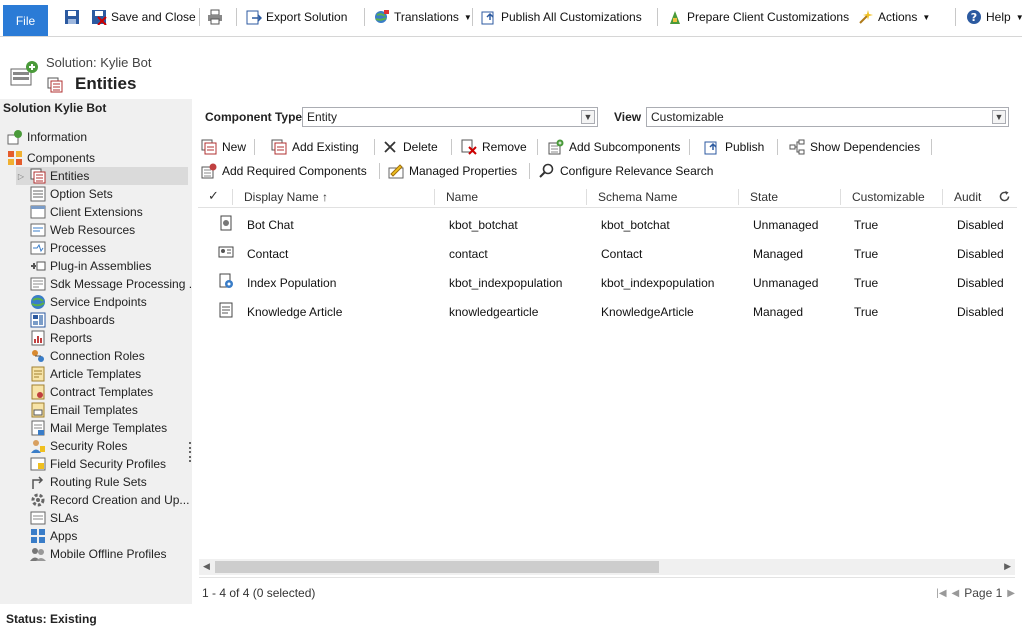  I want to click on sidebar-item-plugin-assemblies: Plug-in Assemblies, so click(90, 266).